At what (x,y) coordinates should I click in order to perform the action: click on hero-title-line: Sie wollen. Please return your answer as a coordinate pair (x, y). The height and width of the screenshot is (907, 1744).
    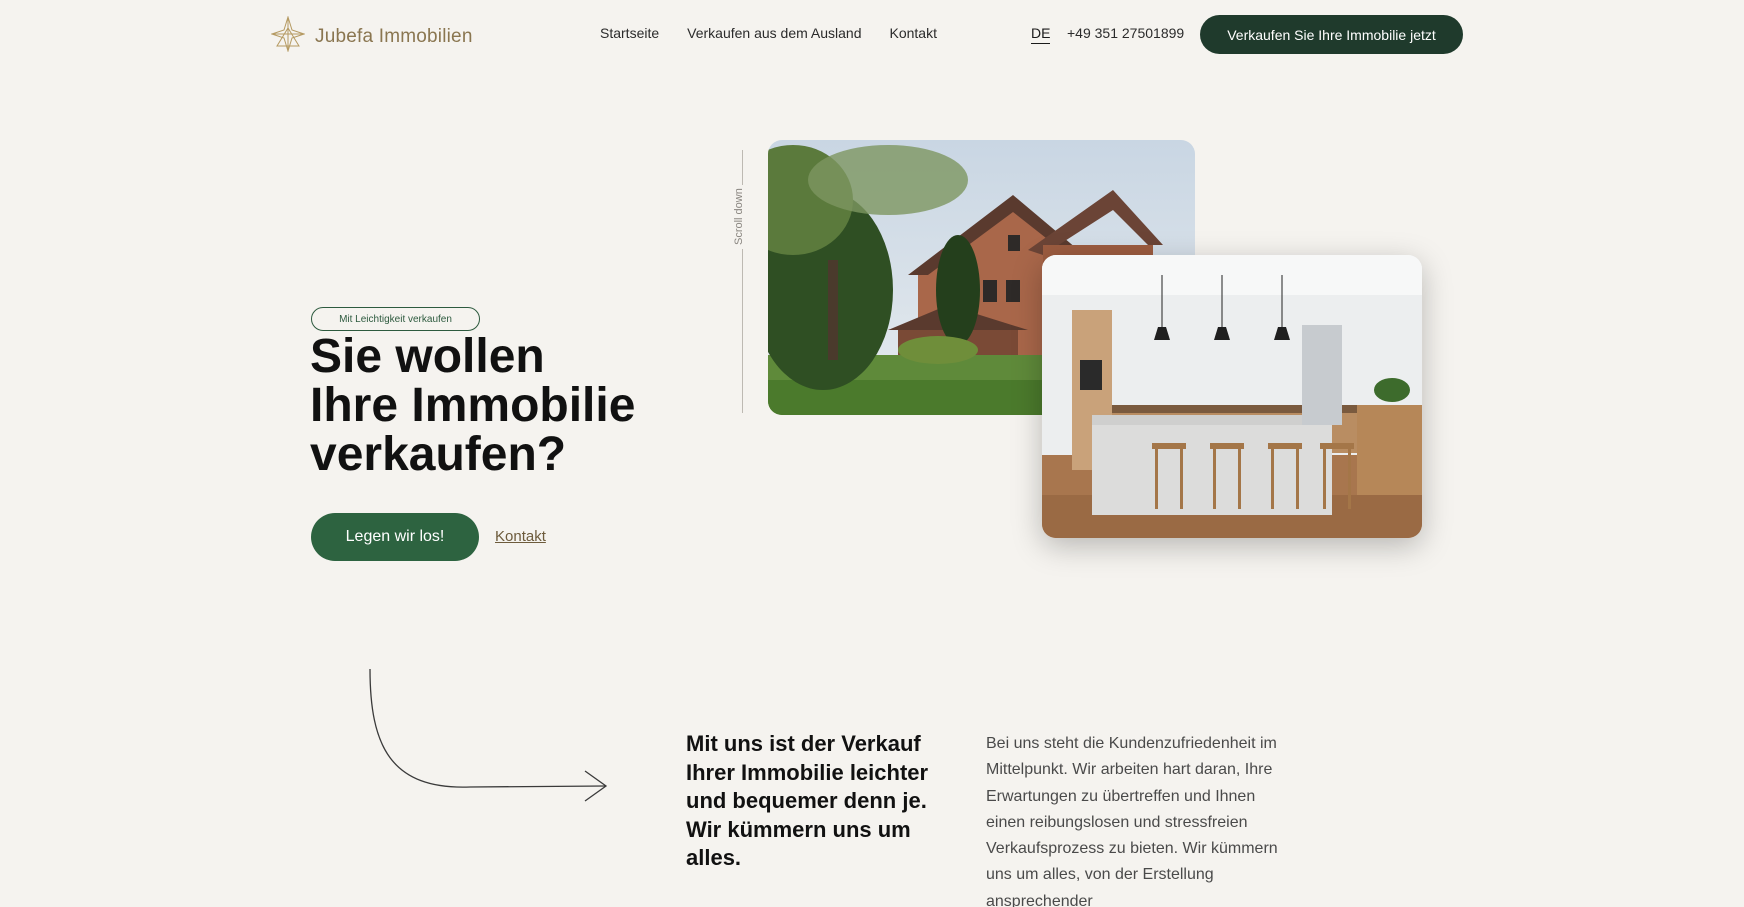
    Looking at the image, I should click on (427, 356).